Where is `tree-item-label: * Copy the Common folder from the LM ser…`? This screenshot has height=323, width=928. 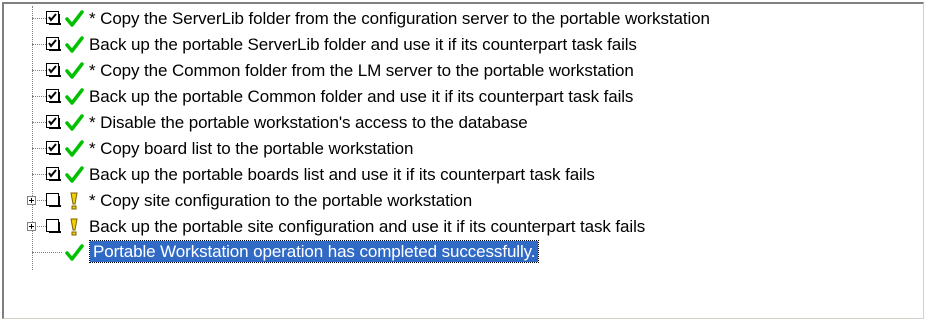
tree-item-label: * Copy the Common folder from the LM ser… is located at coordinates (361, 70).